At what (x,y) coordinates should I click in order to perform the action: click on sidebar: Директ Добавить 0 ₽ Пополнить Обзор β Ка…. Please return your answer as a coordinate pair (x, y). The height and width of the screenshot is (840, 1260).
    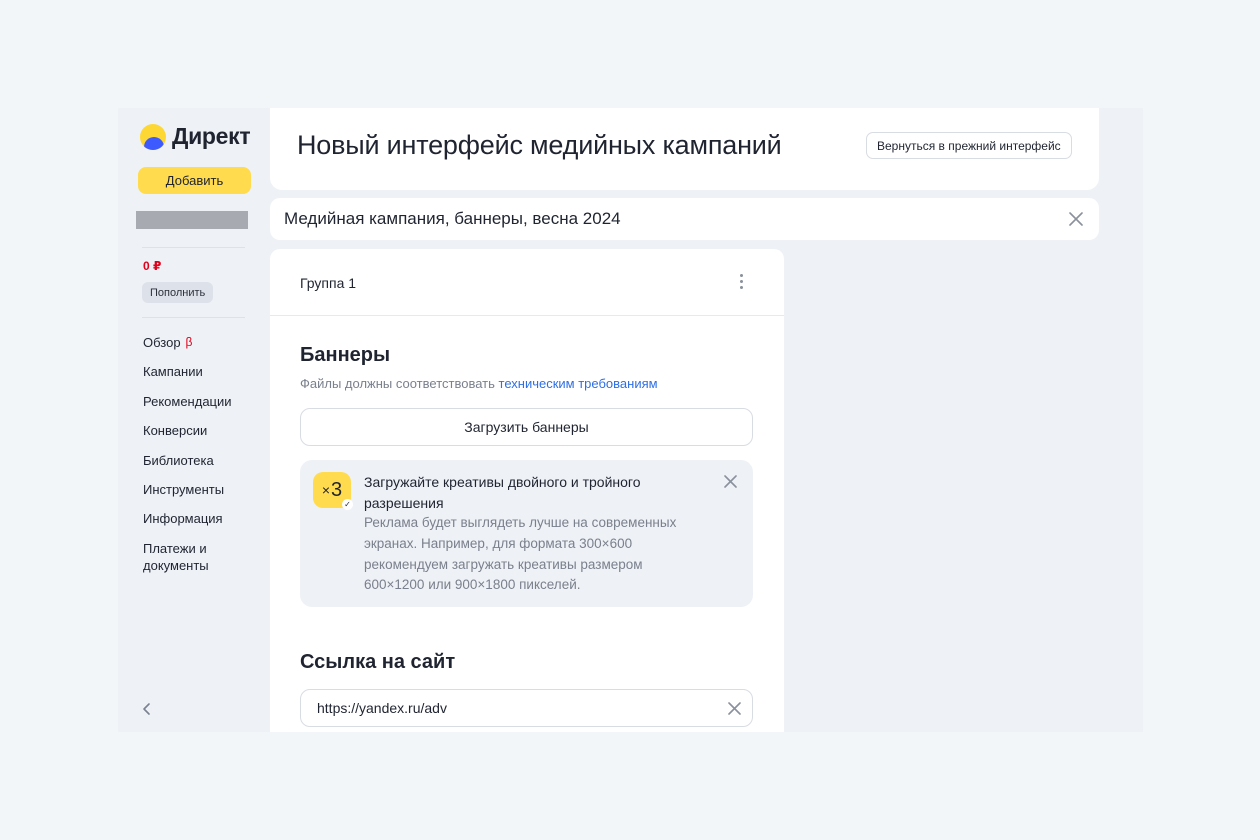
    Looking at the image, I should click on (193, 420).